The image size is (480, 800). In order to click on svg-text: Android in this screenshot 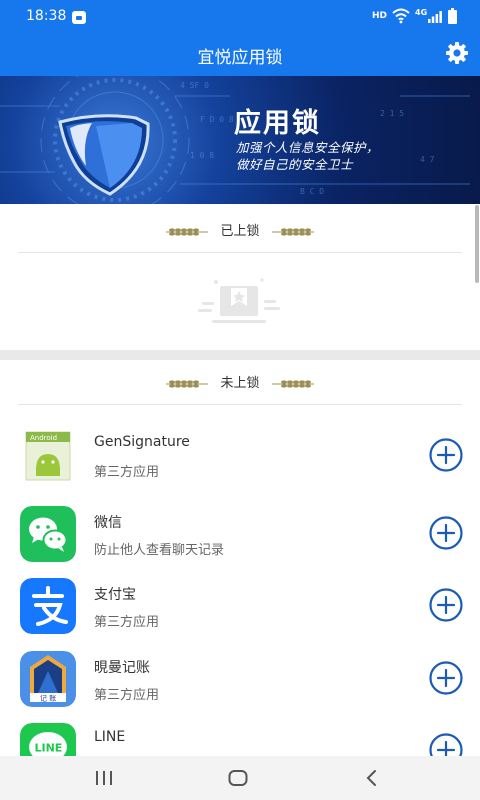, I will do `click(43, 438)`.